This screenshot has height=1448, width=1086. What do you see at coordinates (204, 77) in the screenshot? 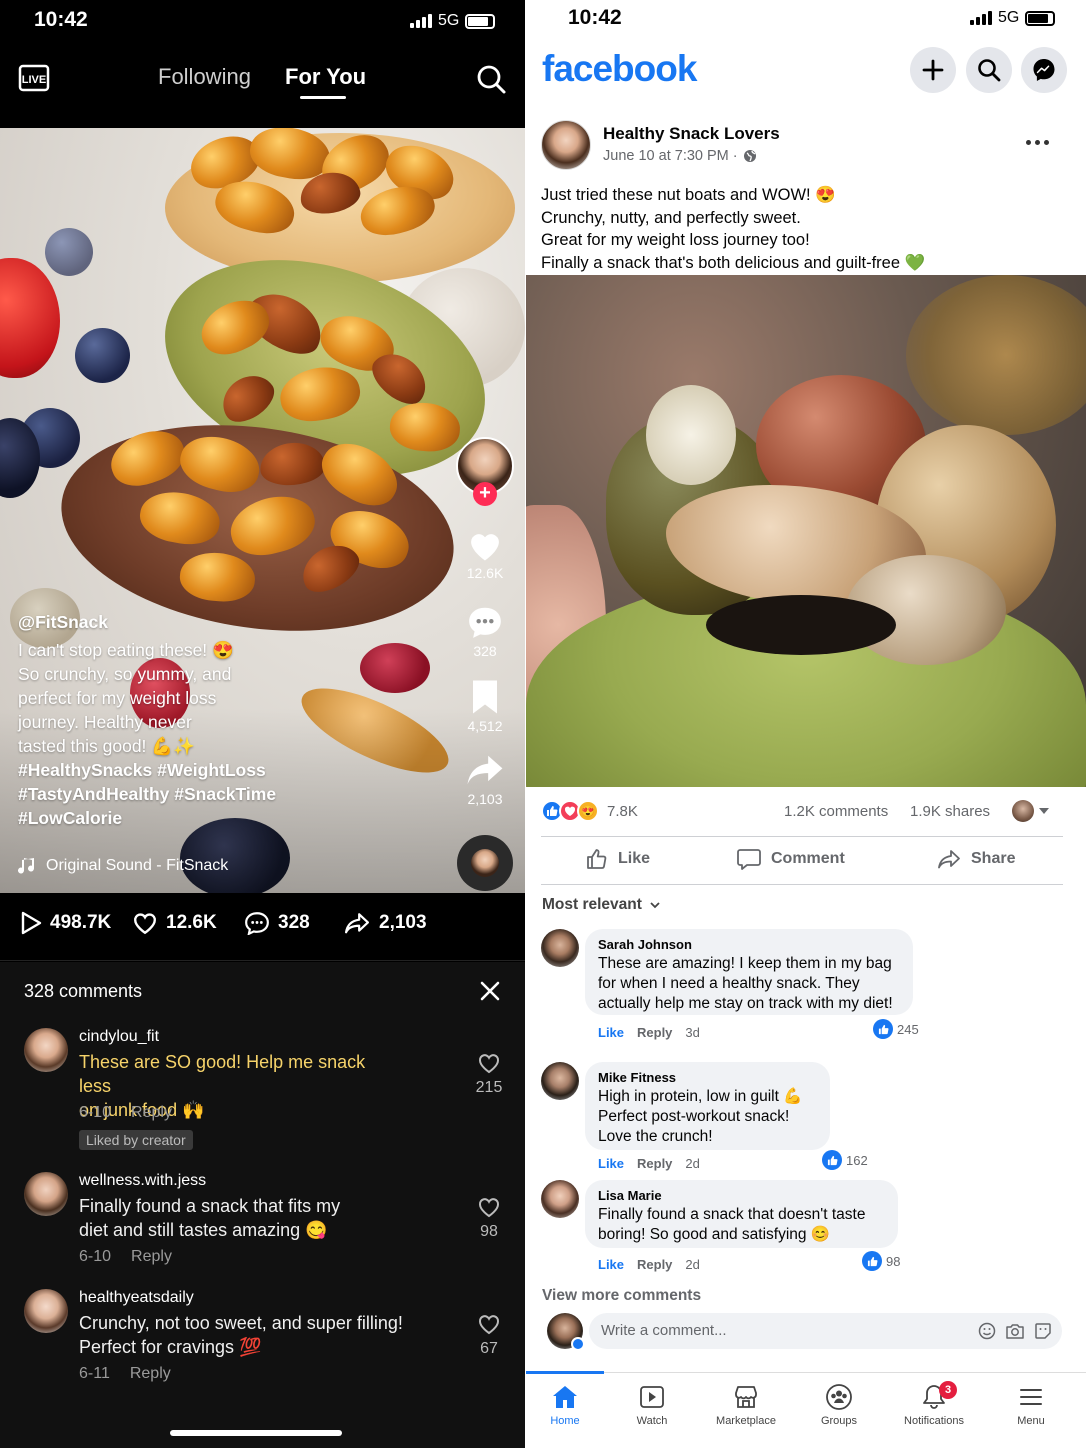
I see `tab-following: Following` at bounding box center [204, 77].